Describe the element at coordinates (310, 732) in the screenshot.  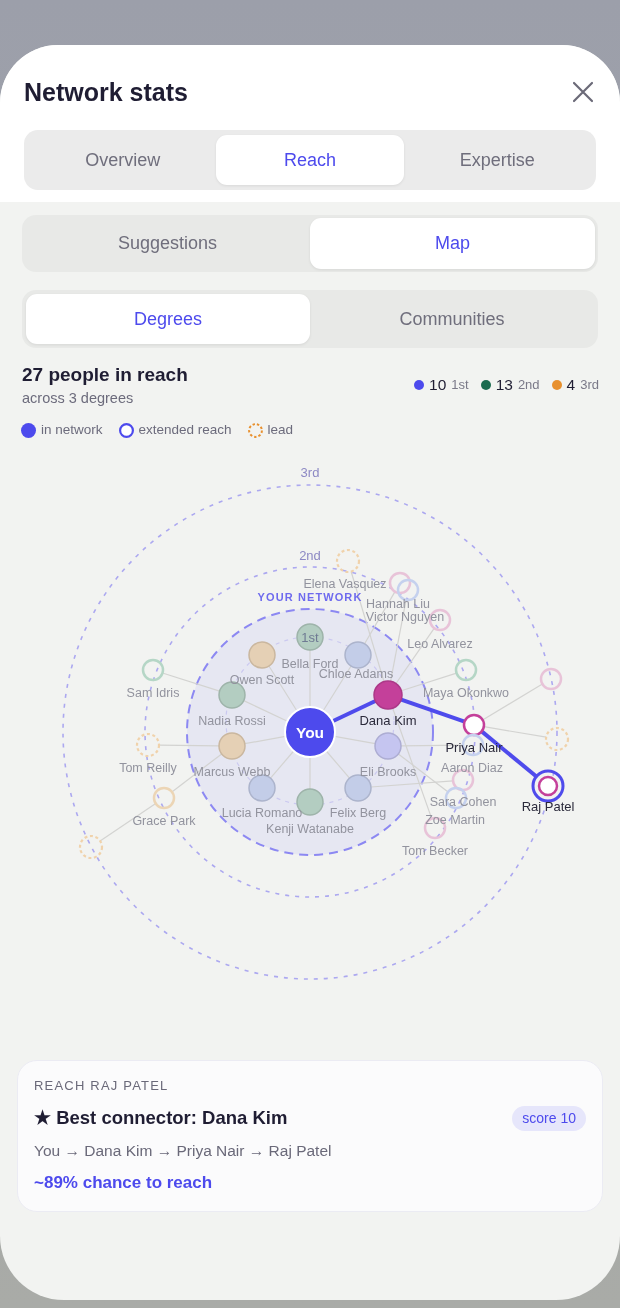
I see `you-node: You` at that location.